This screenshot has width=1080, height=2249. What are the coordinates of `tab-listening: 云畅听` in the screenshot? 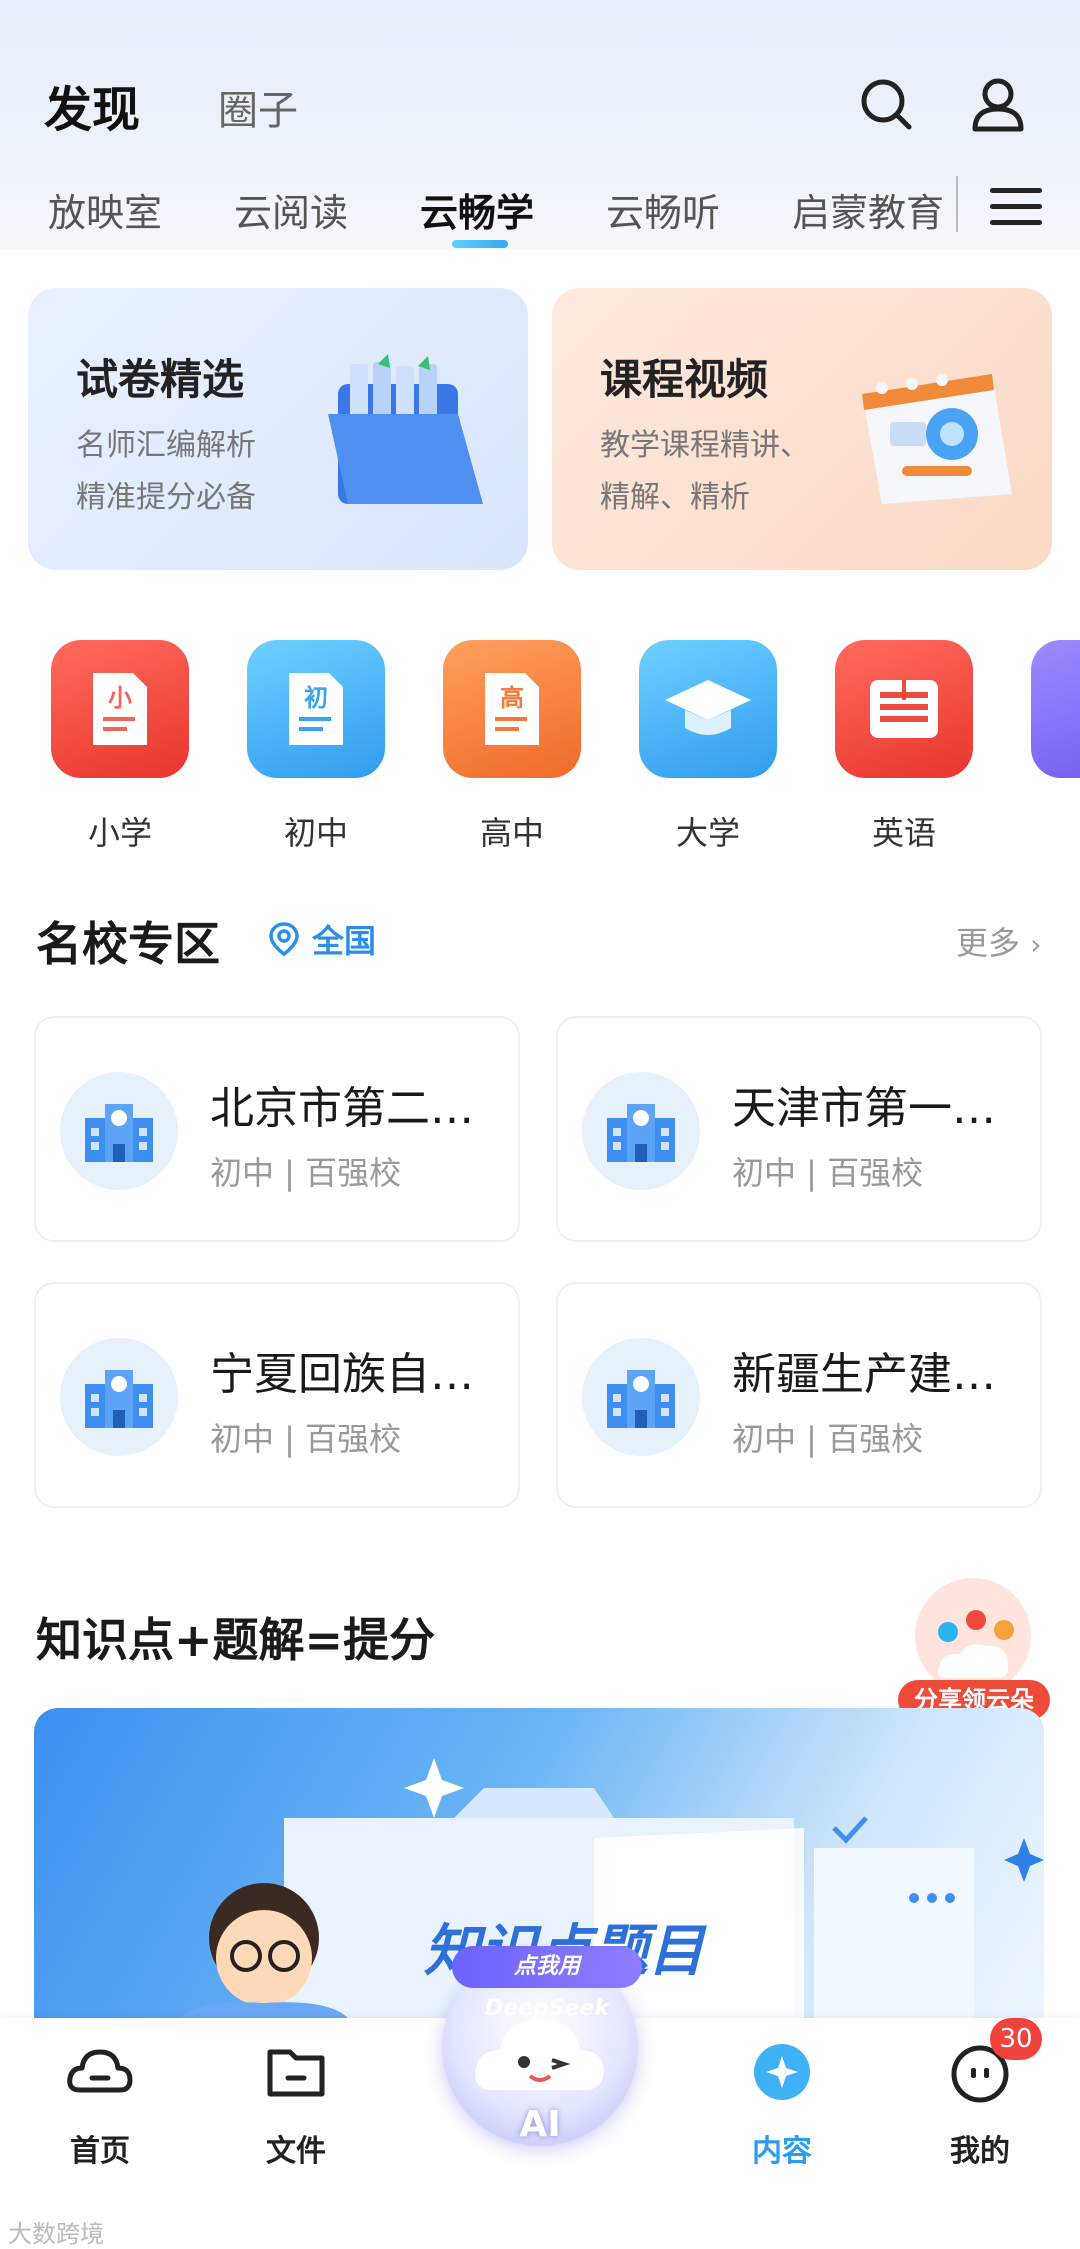 It's located at (663, 209).